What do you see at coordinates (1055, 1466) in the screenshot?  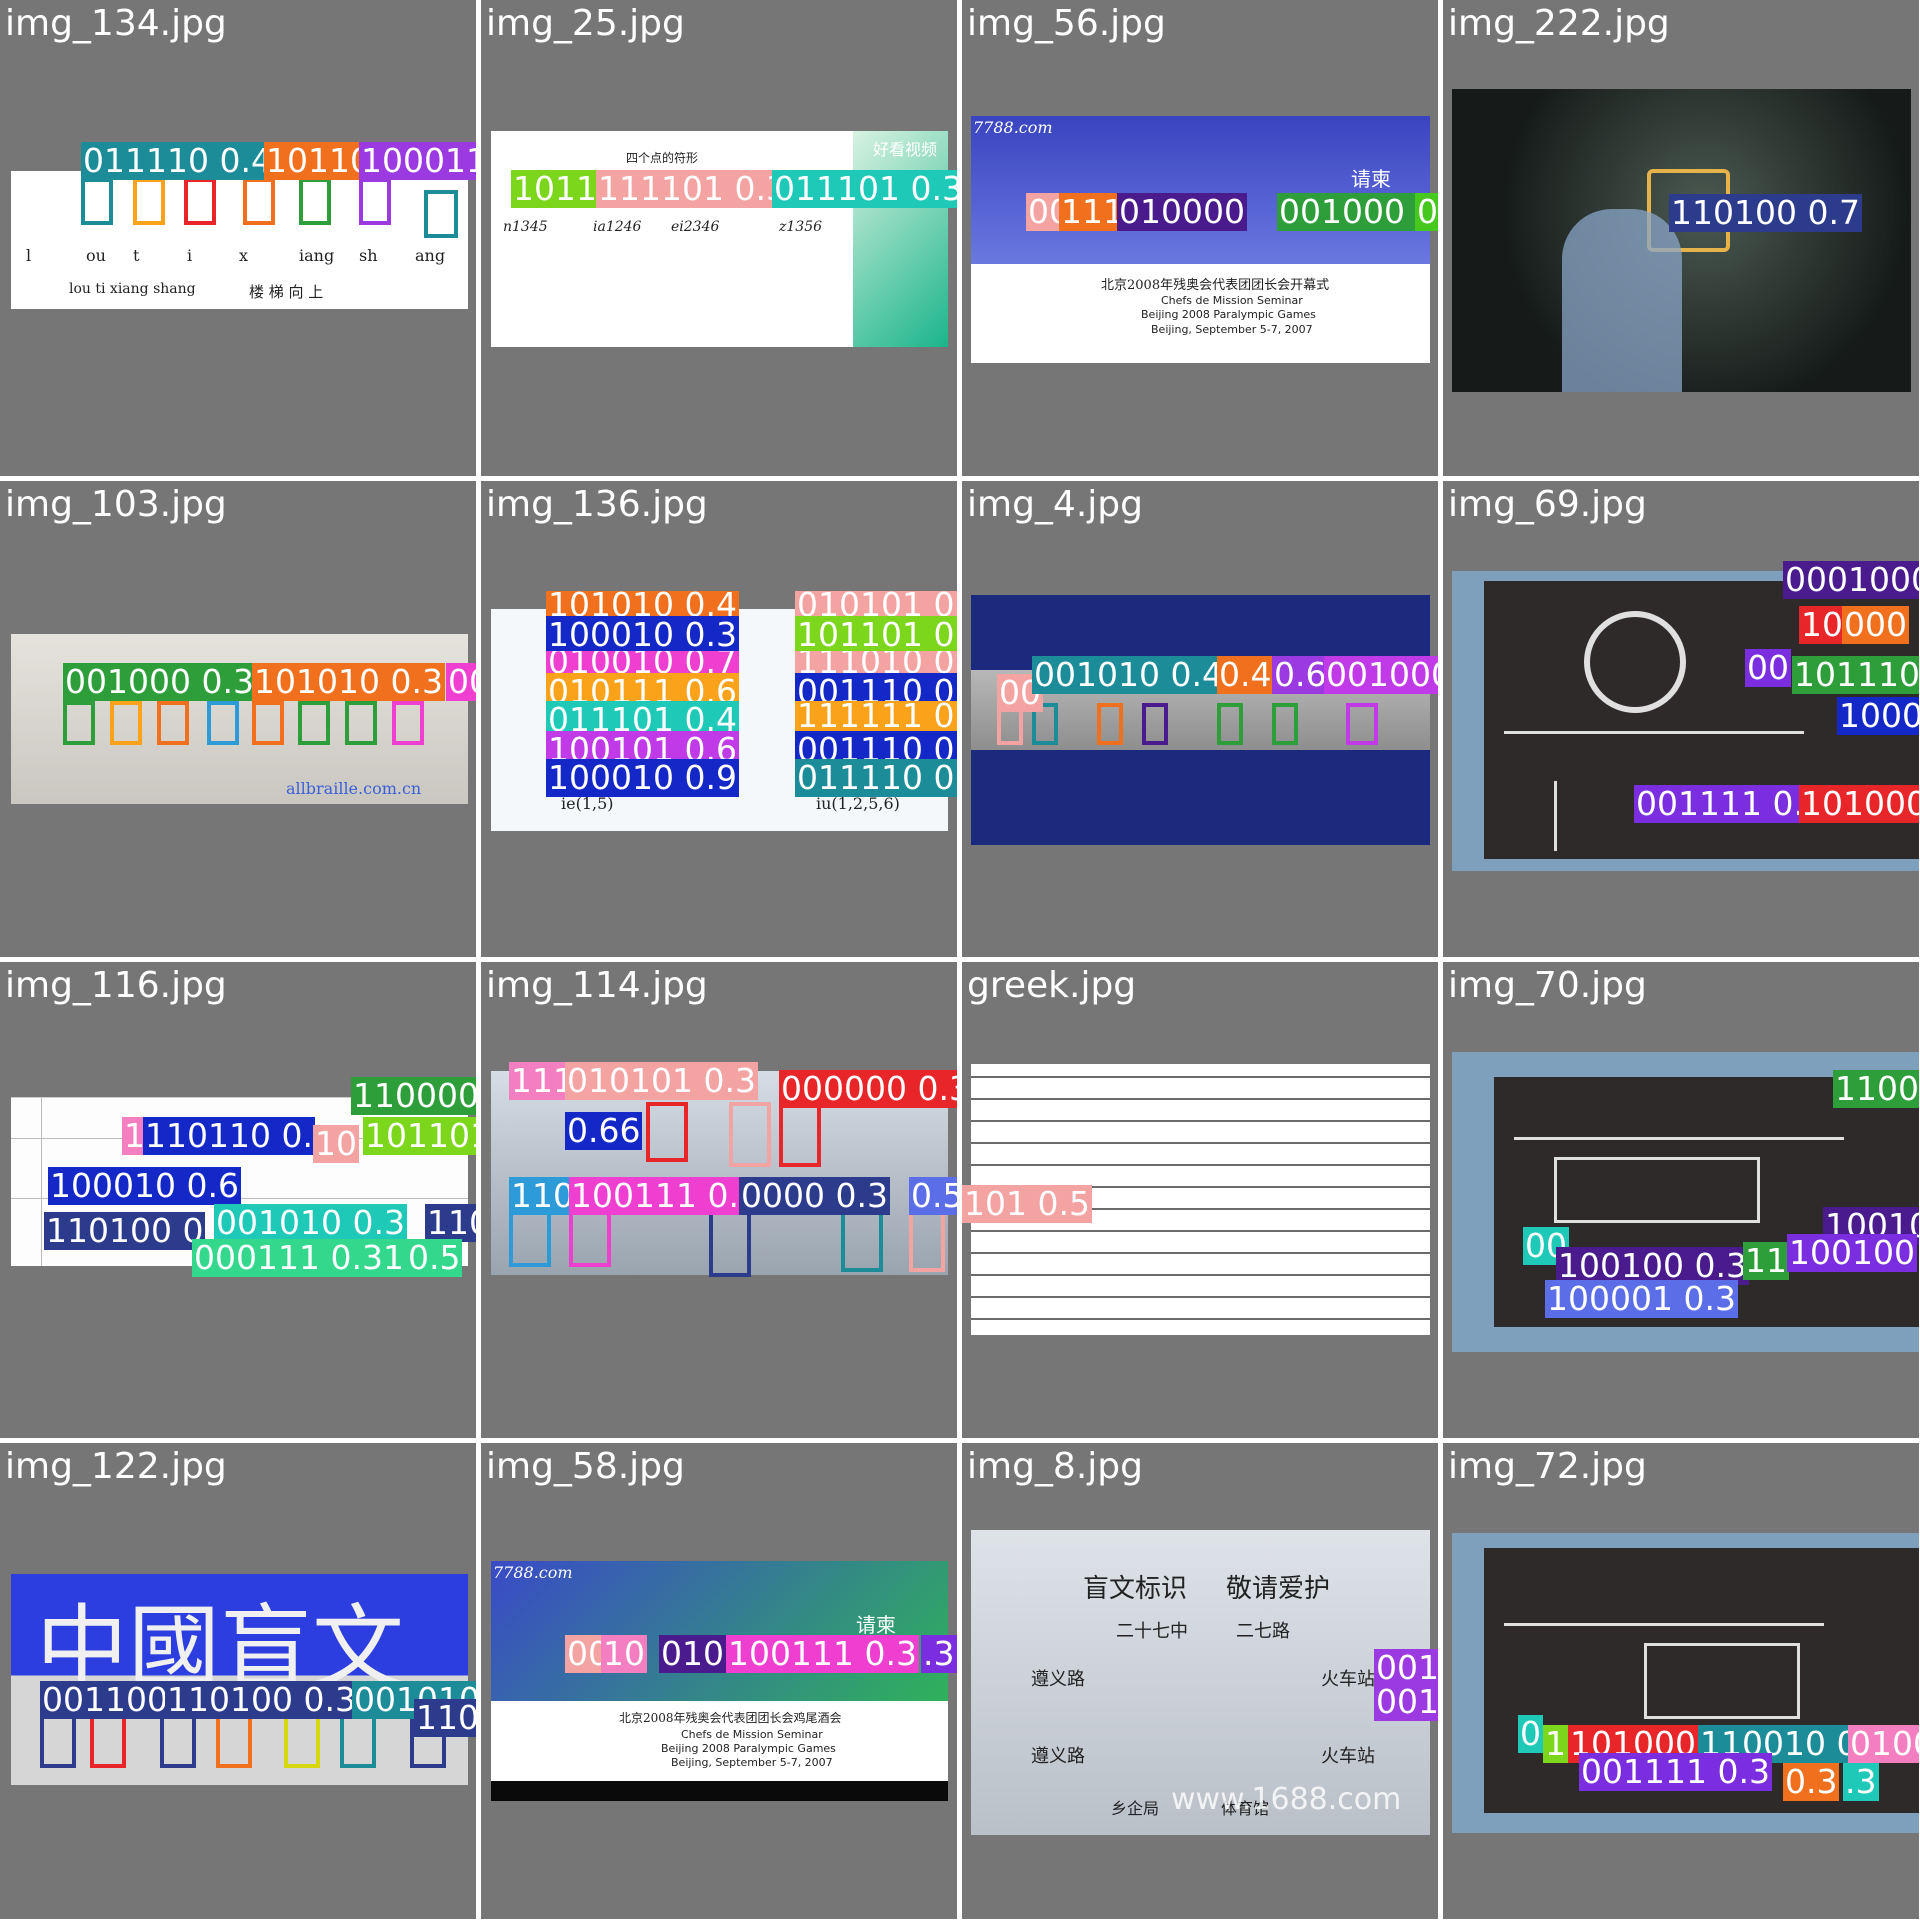 I see `tile-title: img_8.jpg` at bounding box center [1055, 1466].